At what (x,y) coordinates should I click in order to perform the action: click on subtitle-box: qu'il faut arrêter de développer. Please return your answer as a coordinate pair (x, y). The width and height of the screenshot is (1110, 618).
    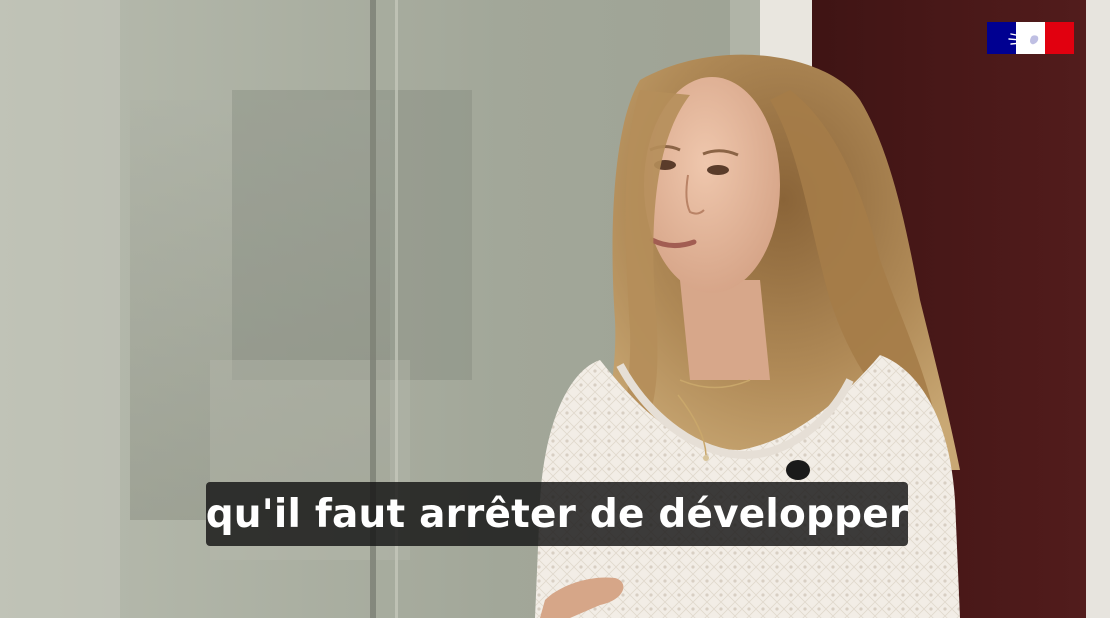
    Looking at the image, I should click on (557, 514).